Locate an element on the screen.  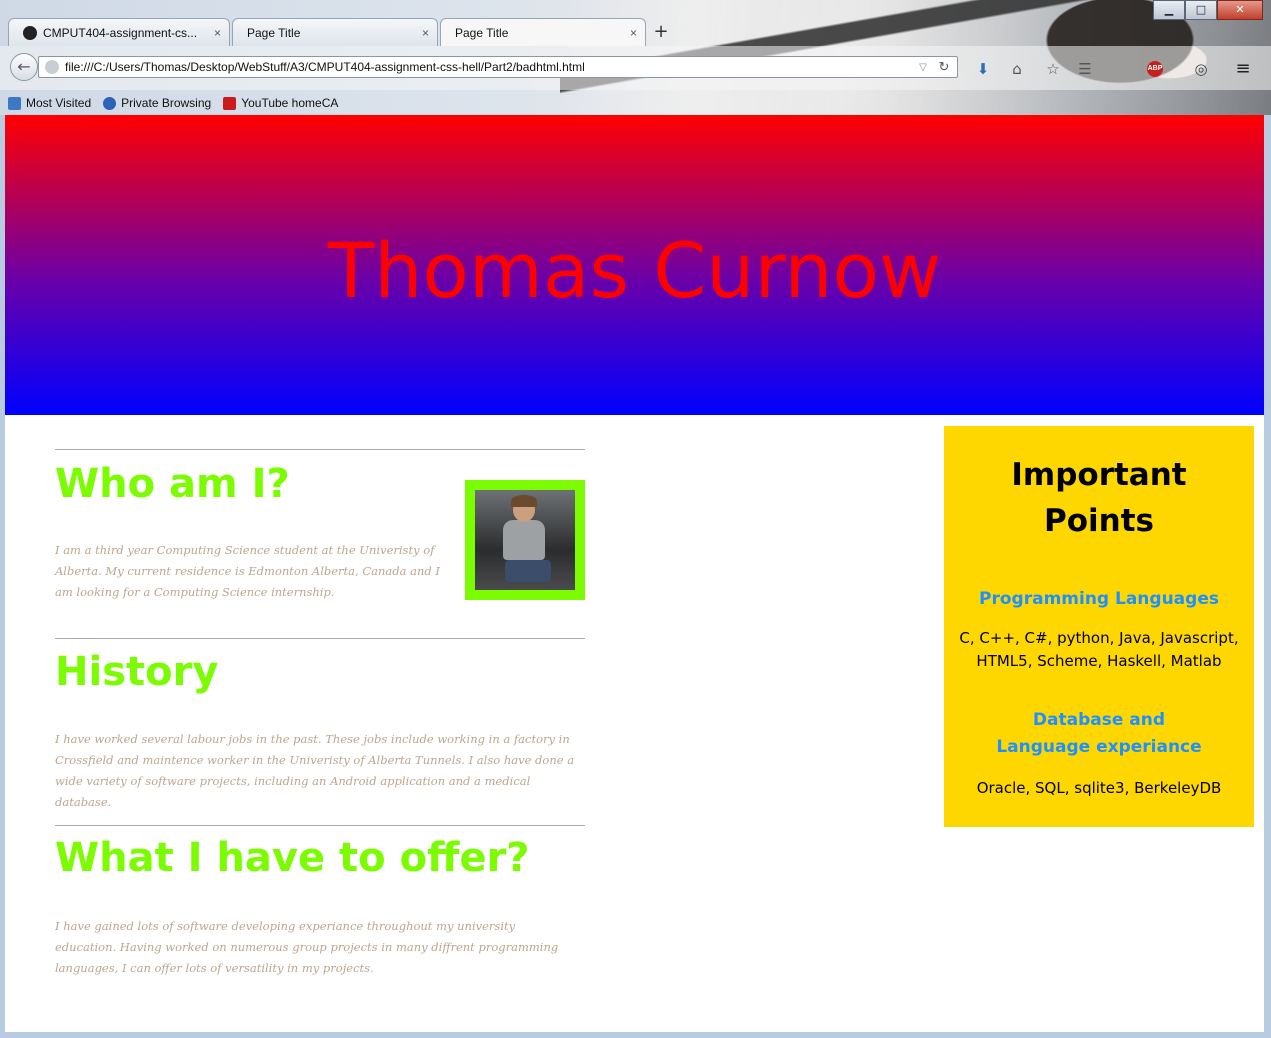
bookmark-private-browsing: Private Browsing is located at coordinates (157, 103).